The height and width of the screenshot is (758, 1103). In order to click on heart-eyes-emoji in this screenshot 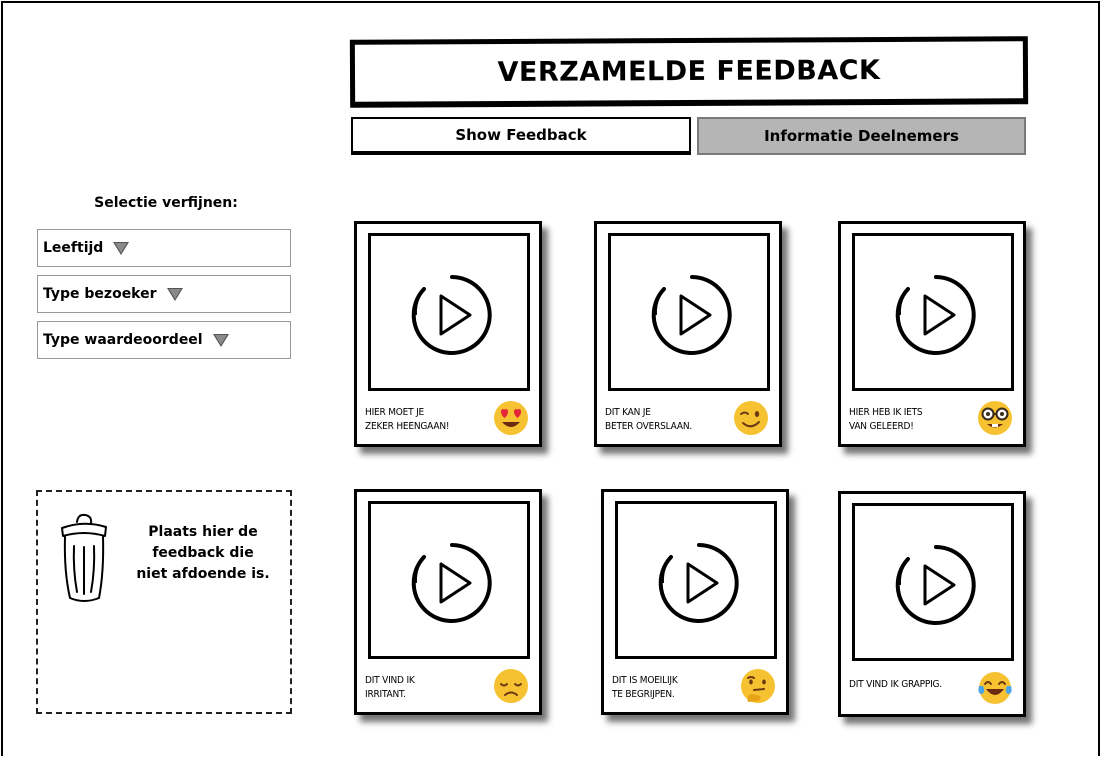, I will do `click(511, 418)`.